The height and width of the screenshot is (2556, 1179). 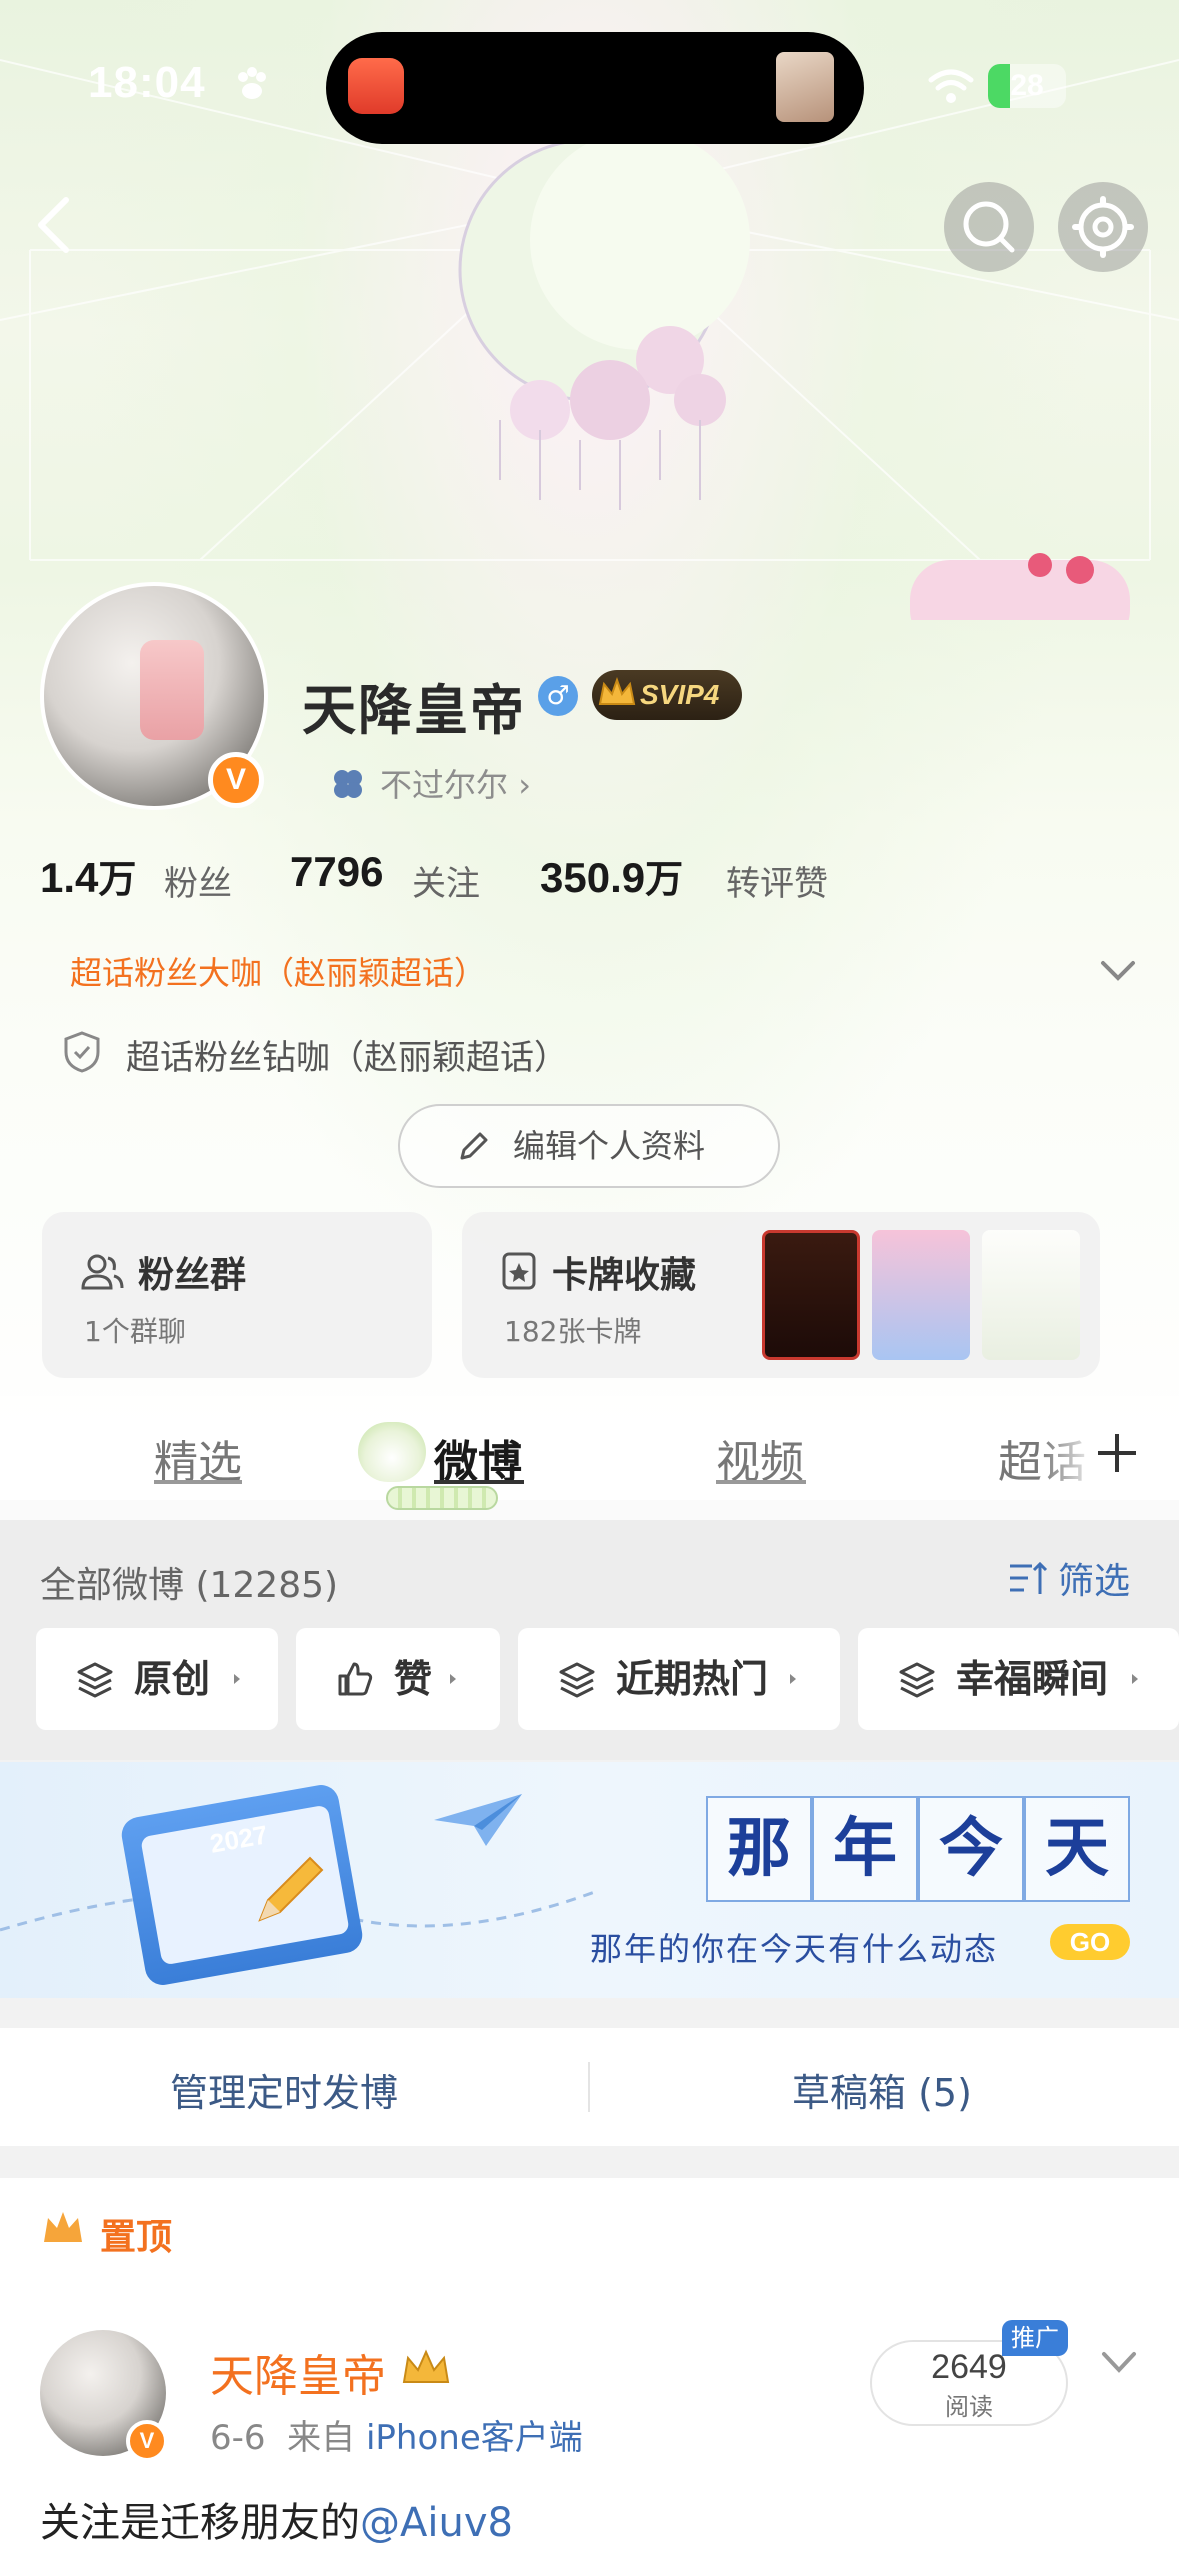 I want to click on banner-title-char-2: 年, so click(x=865, y=1849).